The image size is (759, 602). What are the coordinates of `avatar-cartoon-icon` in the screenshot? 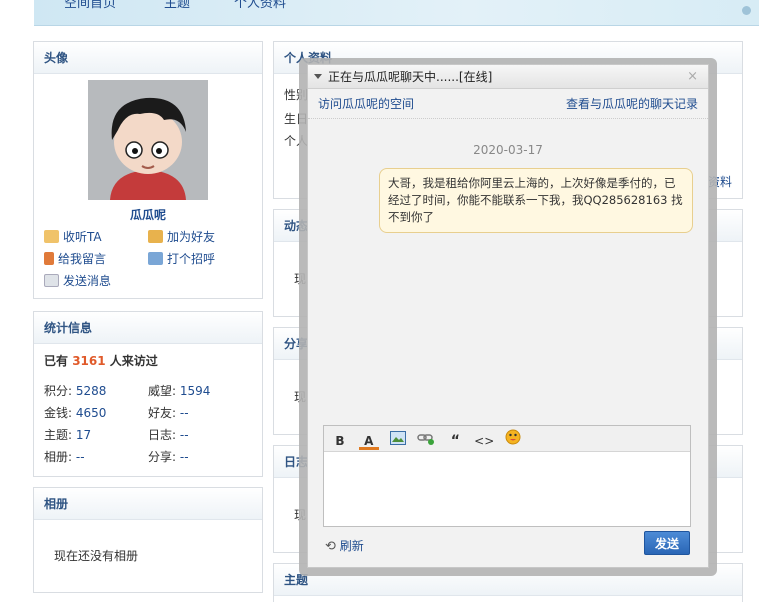 It's located at (148, 140).